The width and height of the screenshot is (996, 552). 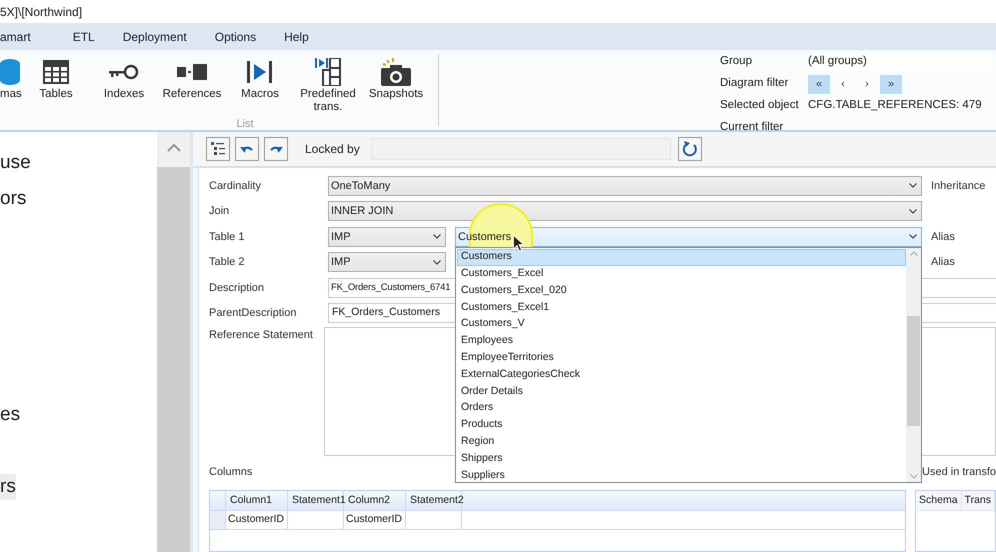 I want to click on ribbon-button: References, so click(x=192, y=86).